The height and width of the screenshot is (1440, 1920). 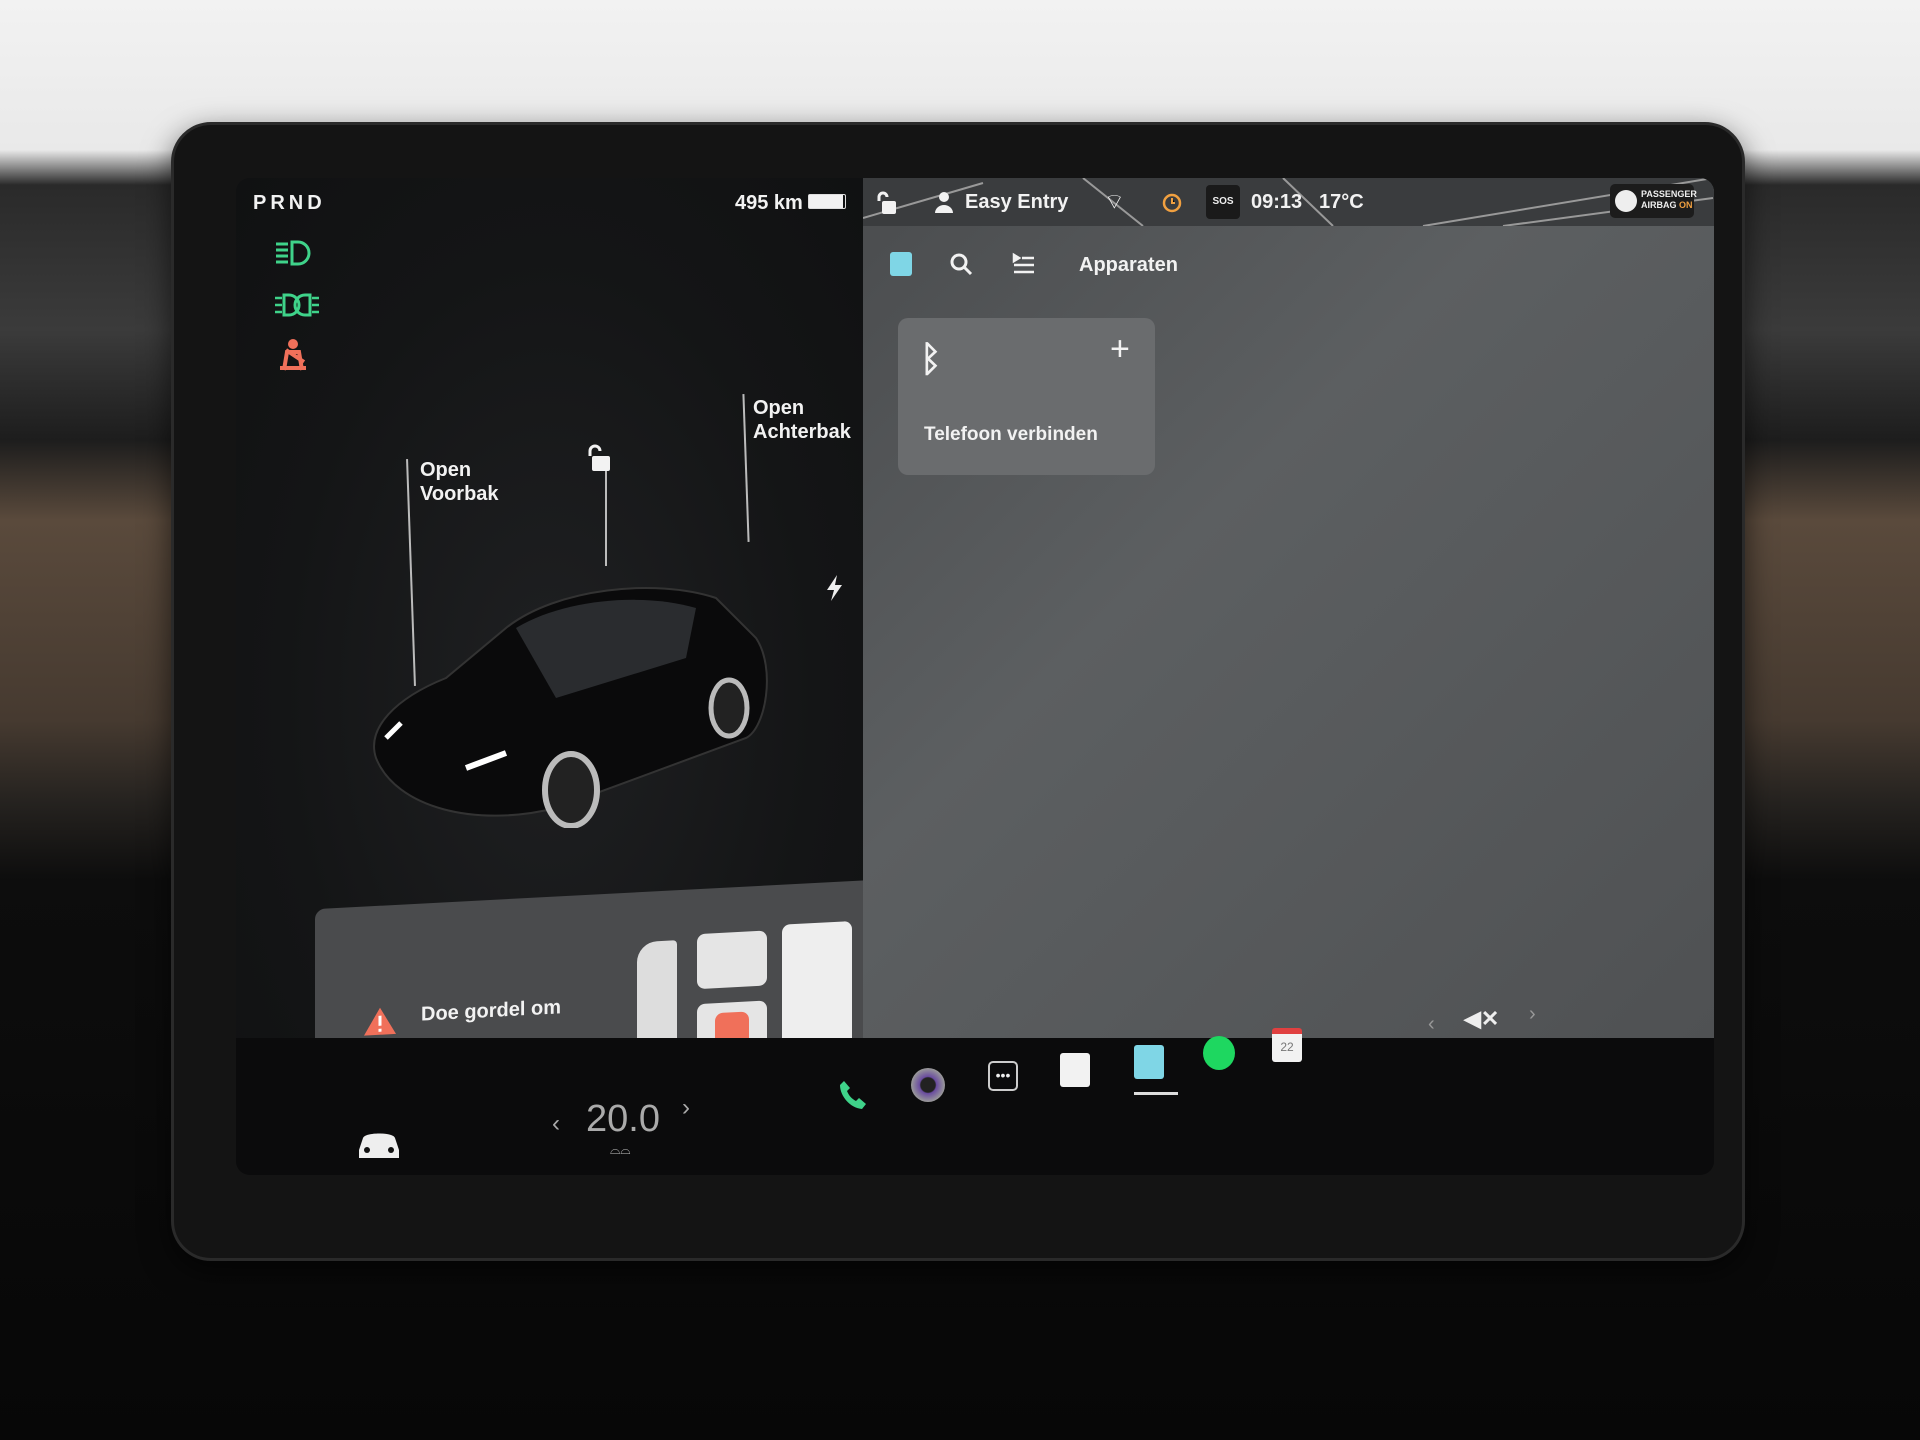 I want to click on add-device-button: +, so click(x=1120, y=349).